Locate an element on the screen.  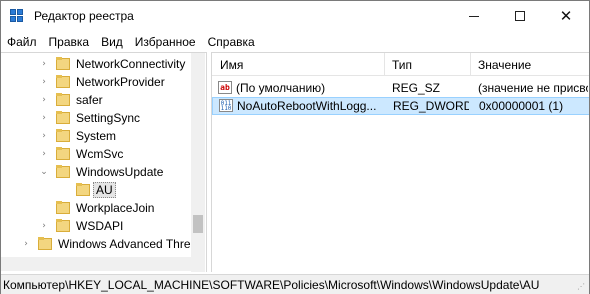
menu-favorites: Избранное is located at coordinates (165, 42).